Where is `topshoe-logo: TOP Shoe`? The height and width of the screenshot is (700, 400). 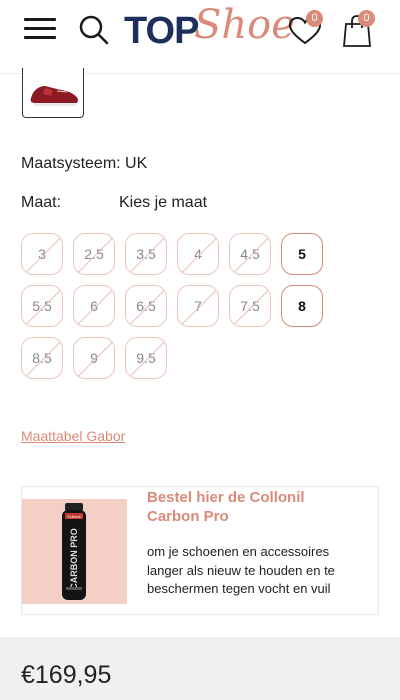
topshoe-logo: TOP Shoe is located at coordinates (209, 28).